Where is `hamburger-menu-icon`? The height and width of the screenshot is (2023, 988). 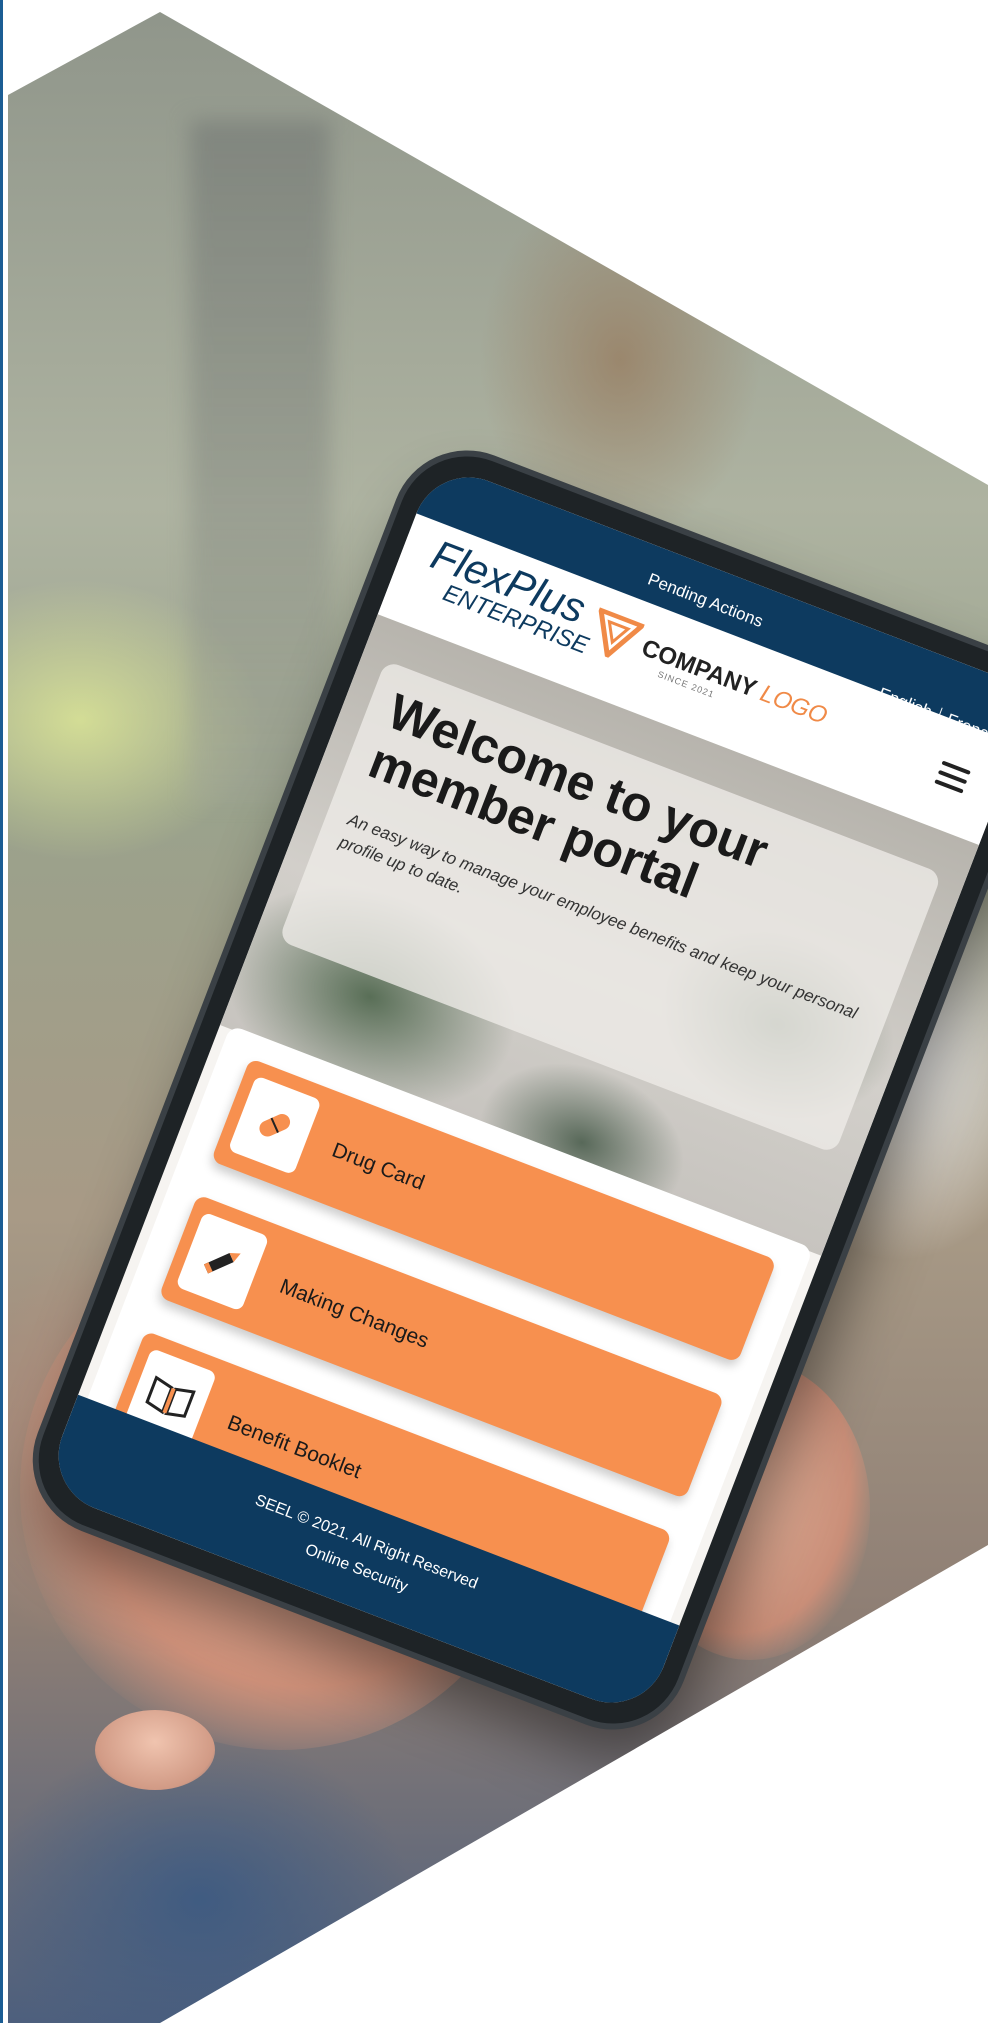
hamburger-menu-icon is located at coordinates (951, 779).